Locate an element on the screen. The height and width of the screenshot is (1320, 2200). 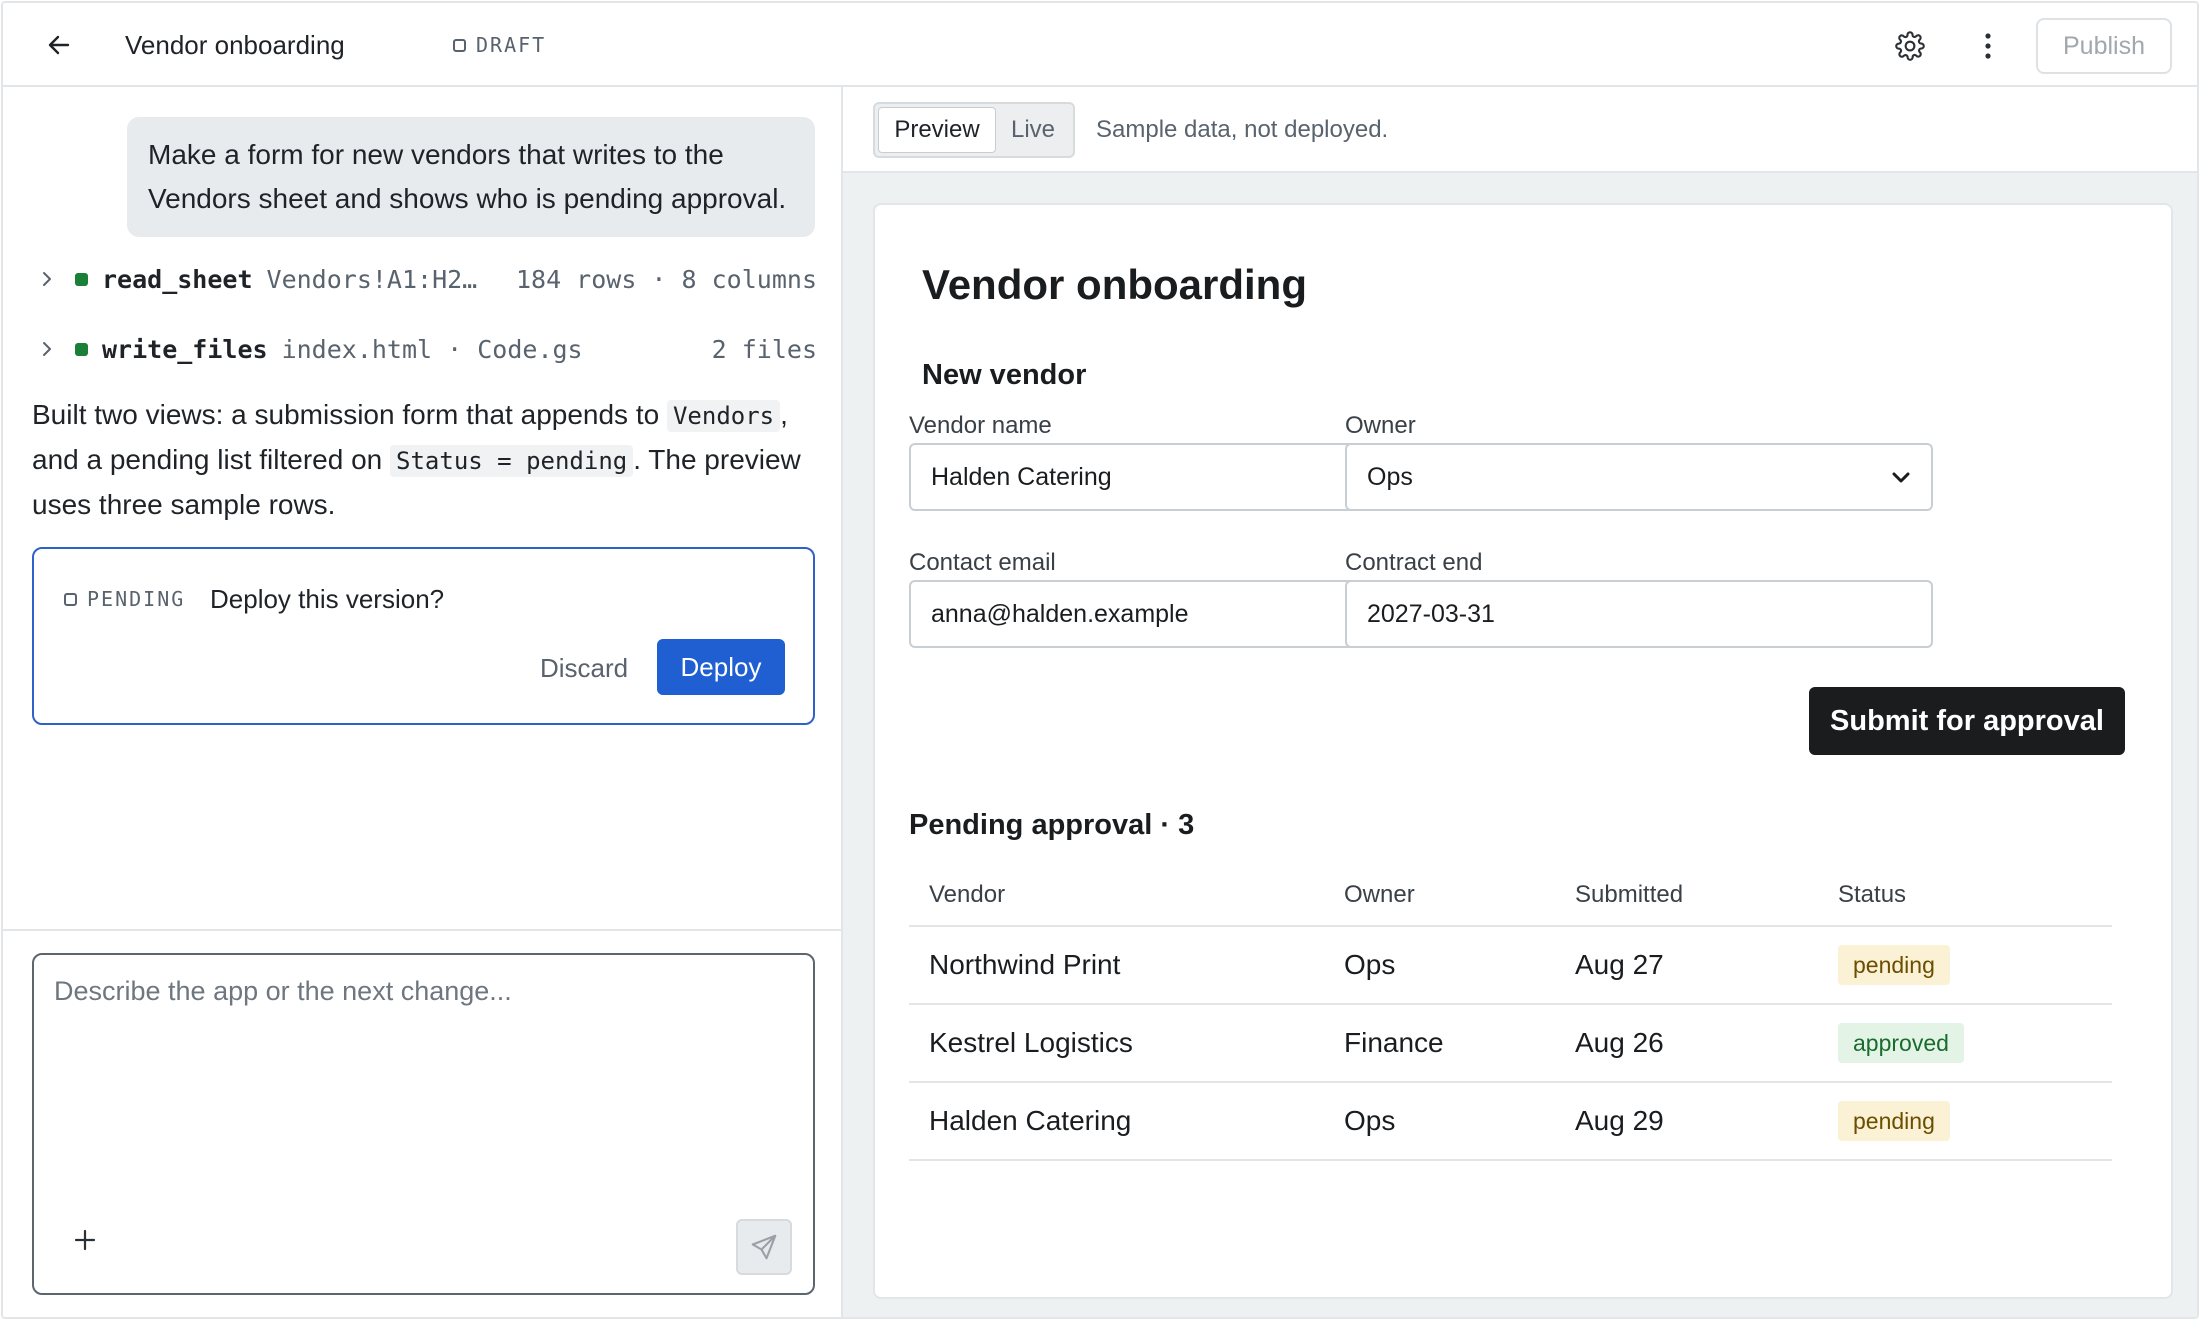
owner-cell: Finance is located at coordinates (1394, 1042).